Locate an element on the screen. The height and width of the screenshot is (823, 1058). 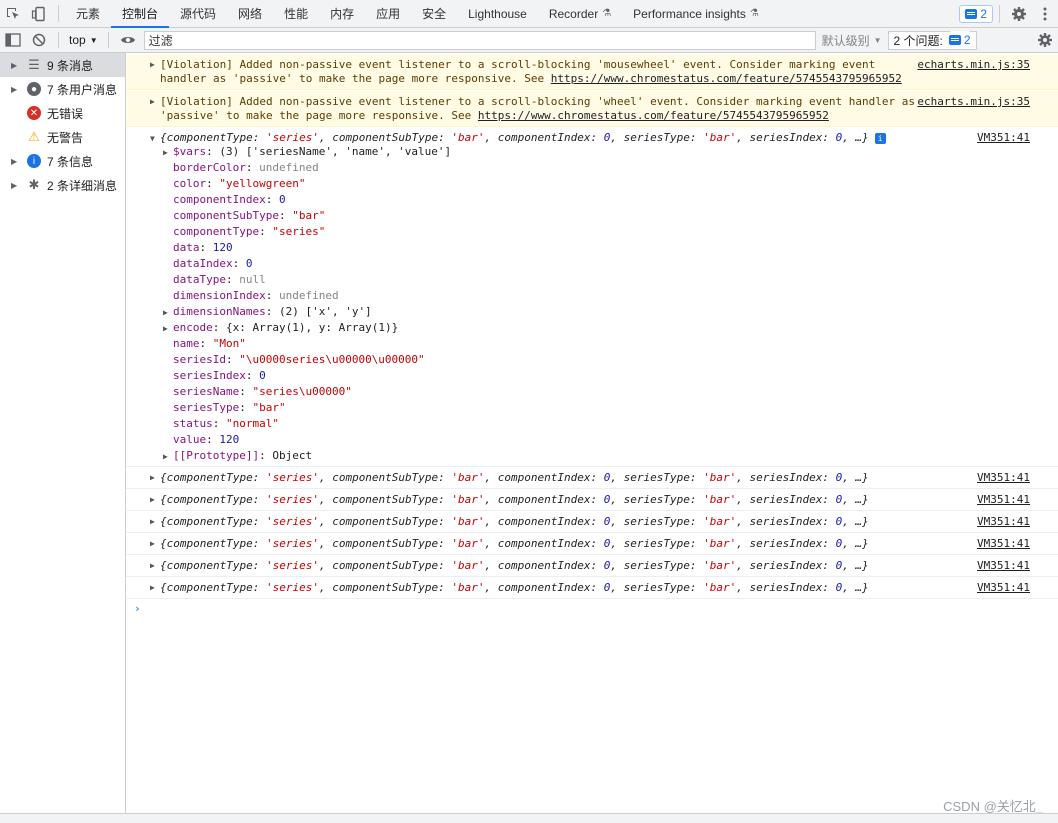
sidebar-item-1: ▶ ● 7 条用户消息 is located at coordinates (62, 89).